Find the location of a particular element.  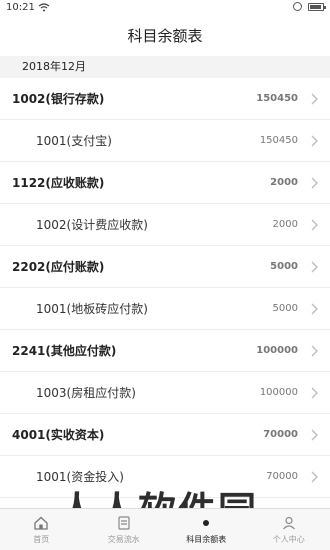

account-name: 2202(应付账款) is located at coordinates (58, 267).